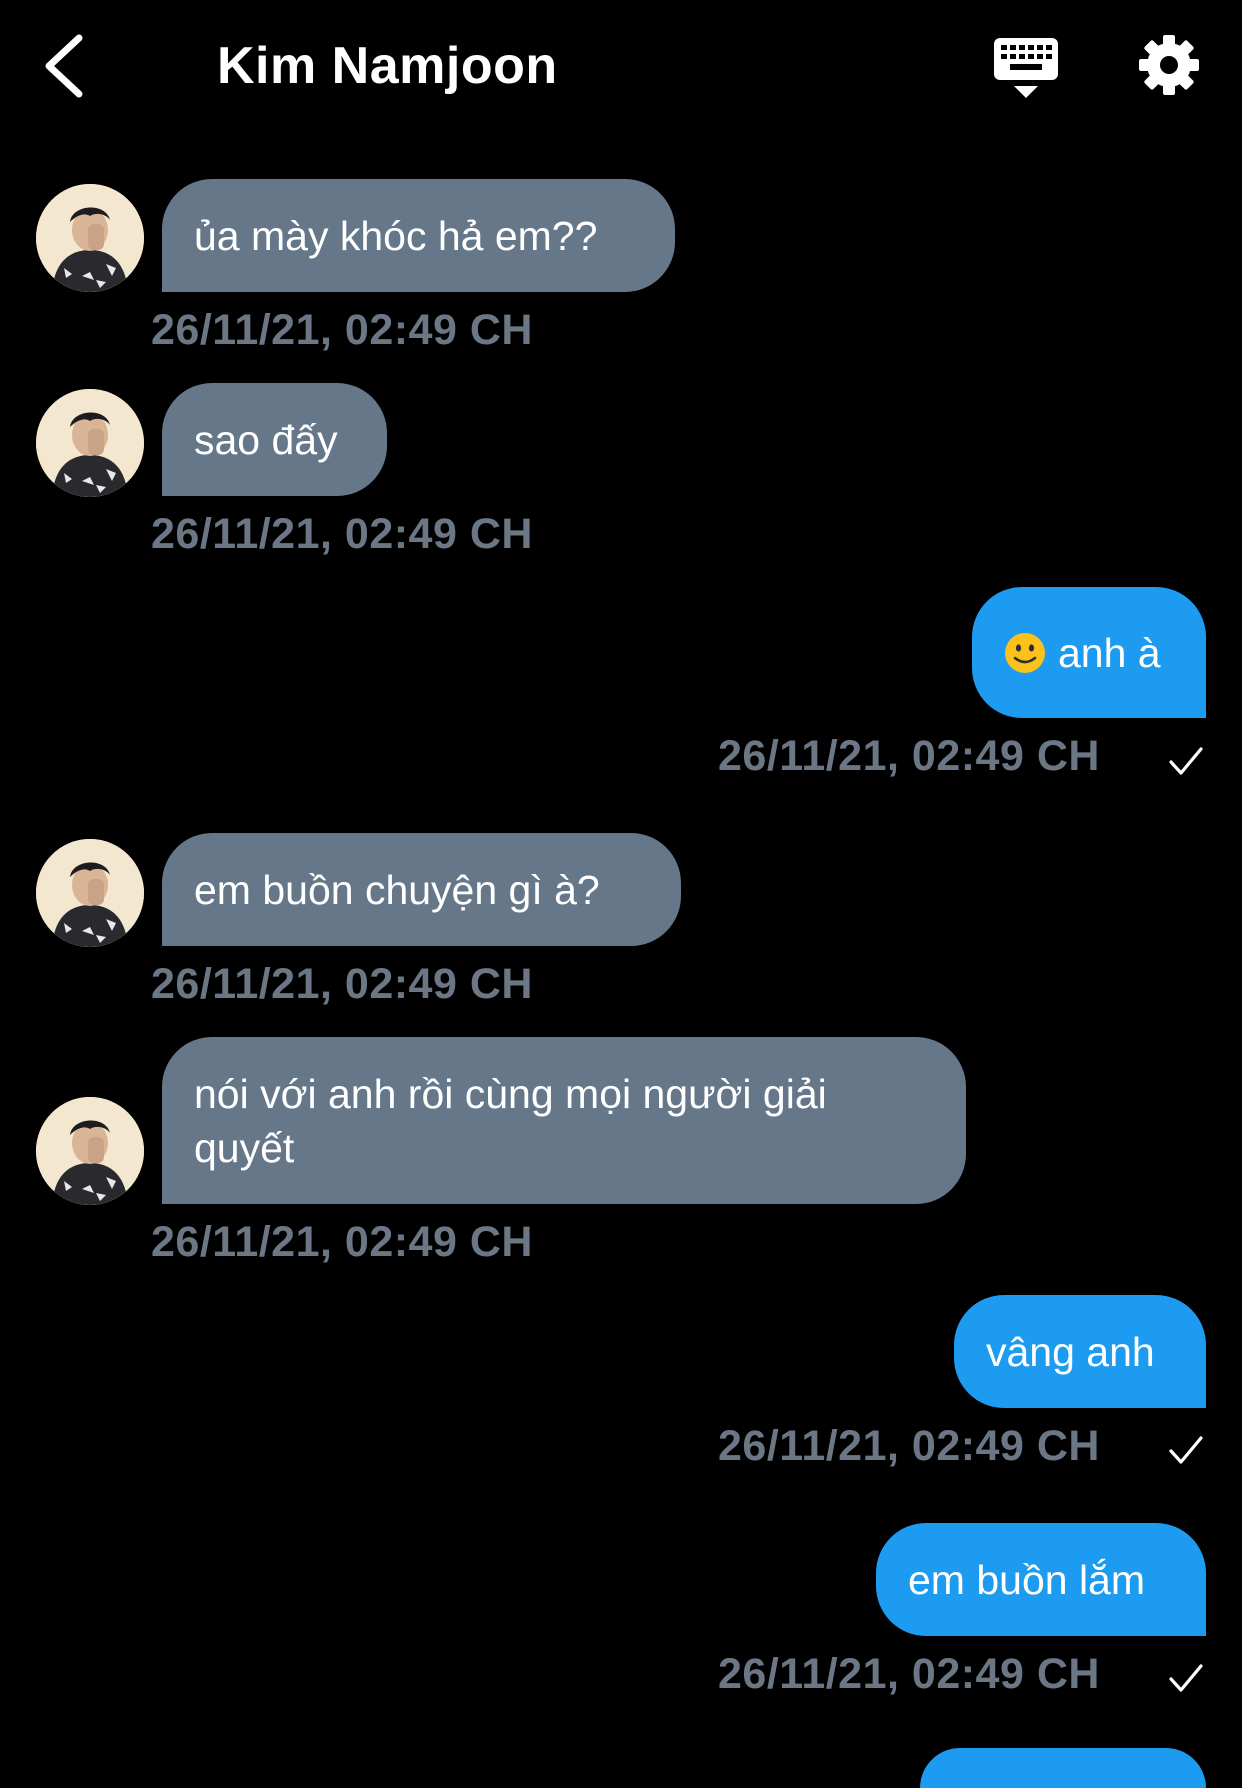  What do you see at coordinates (396, 235) in the screenshot?
I see `message-text: ủa mày khóc hả em??` at bounding box center [396, 235].